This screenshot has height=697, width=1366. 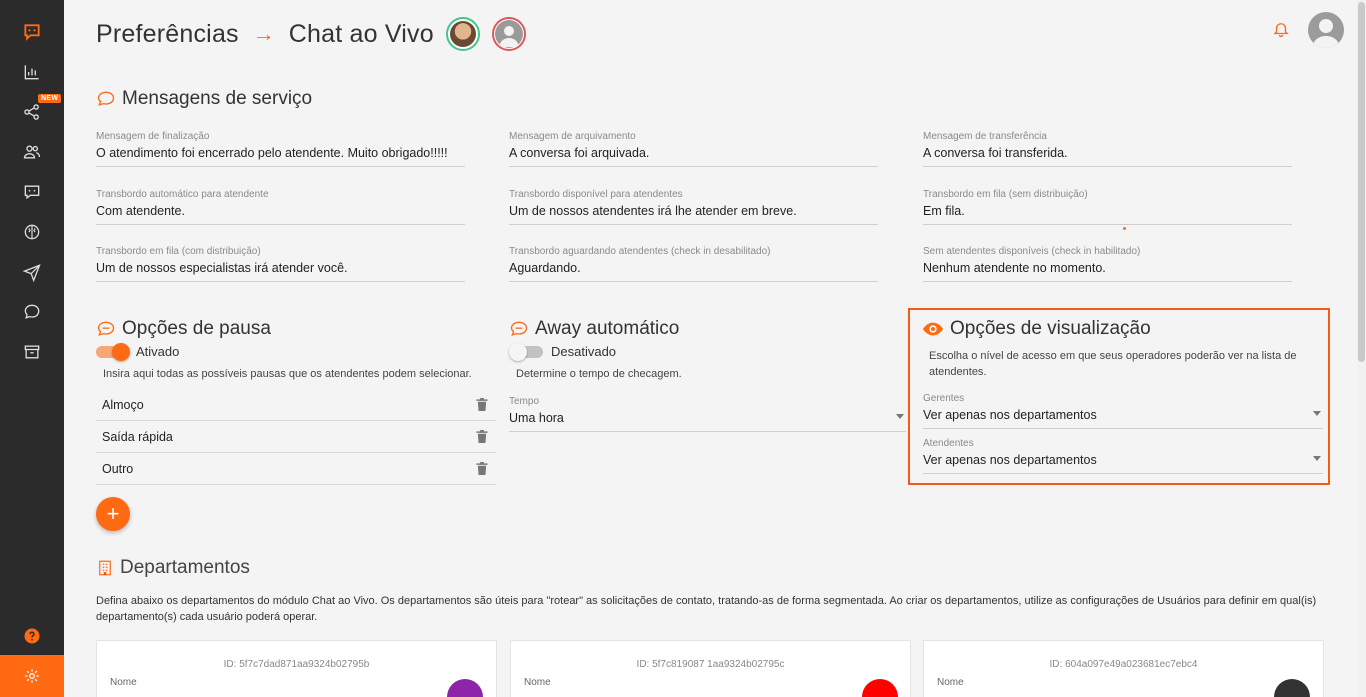 What do you see at coordinates (599, 374) in the screenshot?
I see `away-hint: Determine o tempo de checagem.` at bounding box center [599, 374].